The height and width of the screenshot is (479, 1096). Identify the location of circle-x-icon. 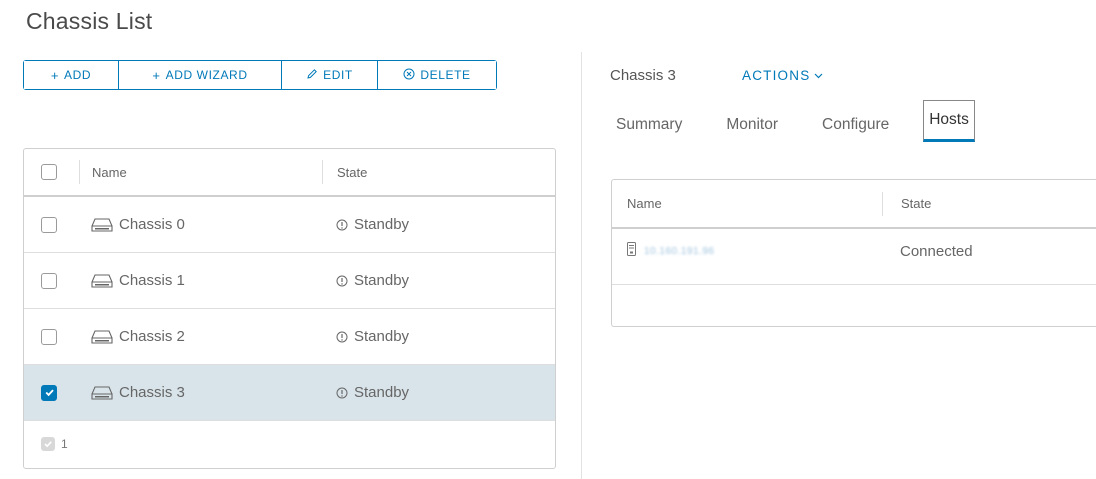
(409, 75).